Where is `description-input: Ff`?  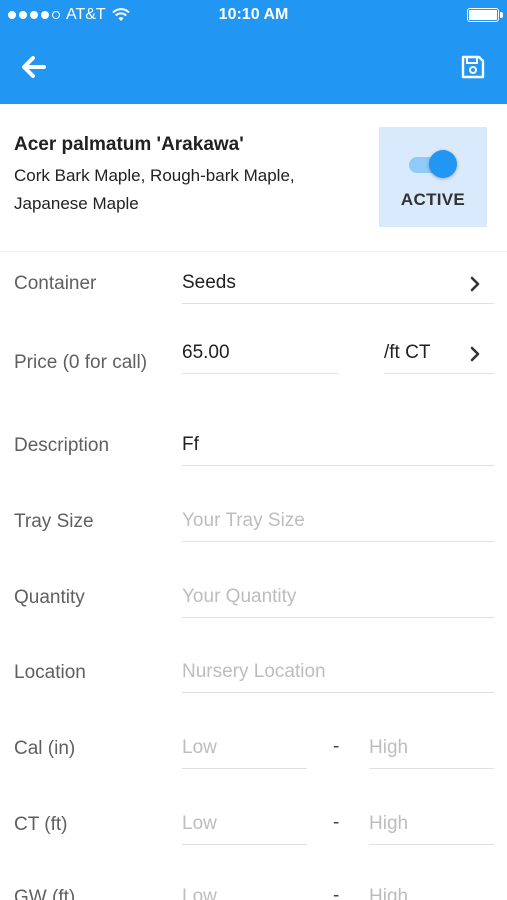 description-input: Ff is located at coordinates (338, 446).